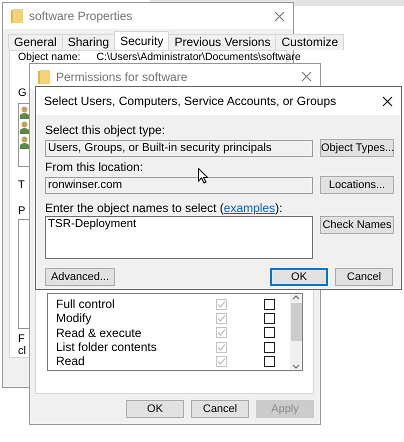 This screenshot has height=442, width=404. Describe the element at coordinates (21, 185) in the screenshot. I see `to-label: T` at that location.